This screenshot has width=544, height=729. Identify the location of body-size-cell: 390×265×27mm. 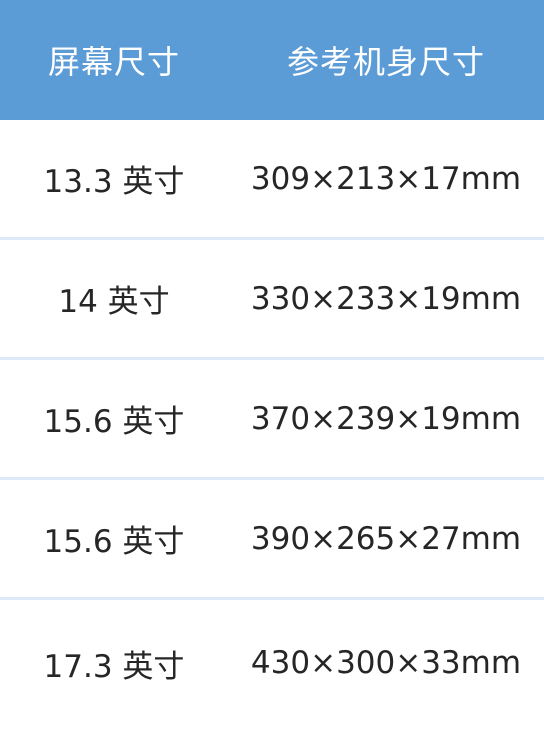
(386, 538).